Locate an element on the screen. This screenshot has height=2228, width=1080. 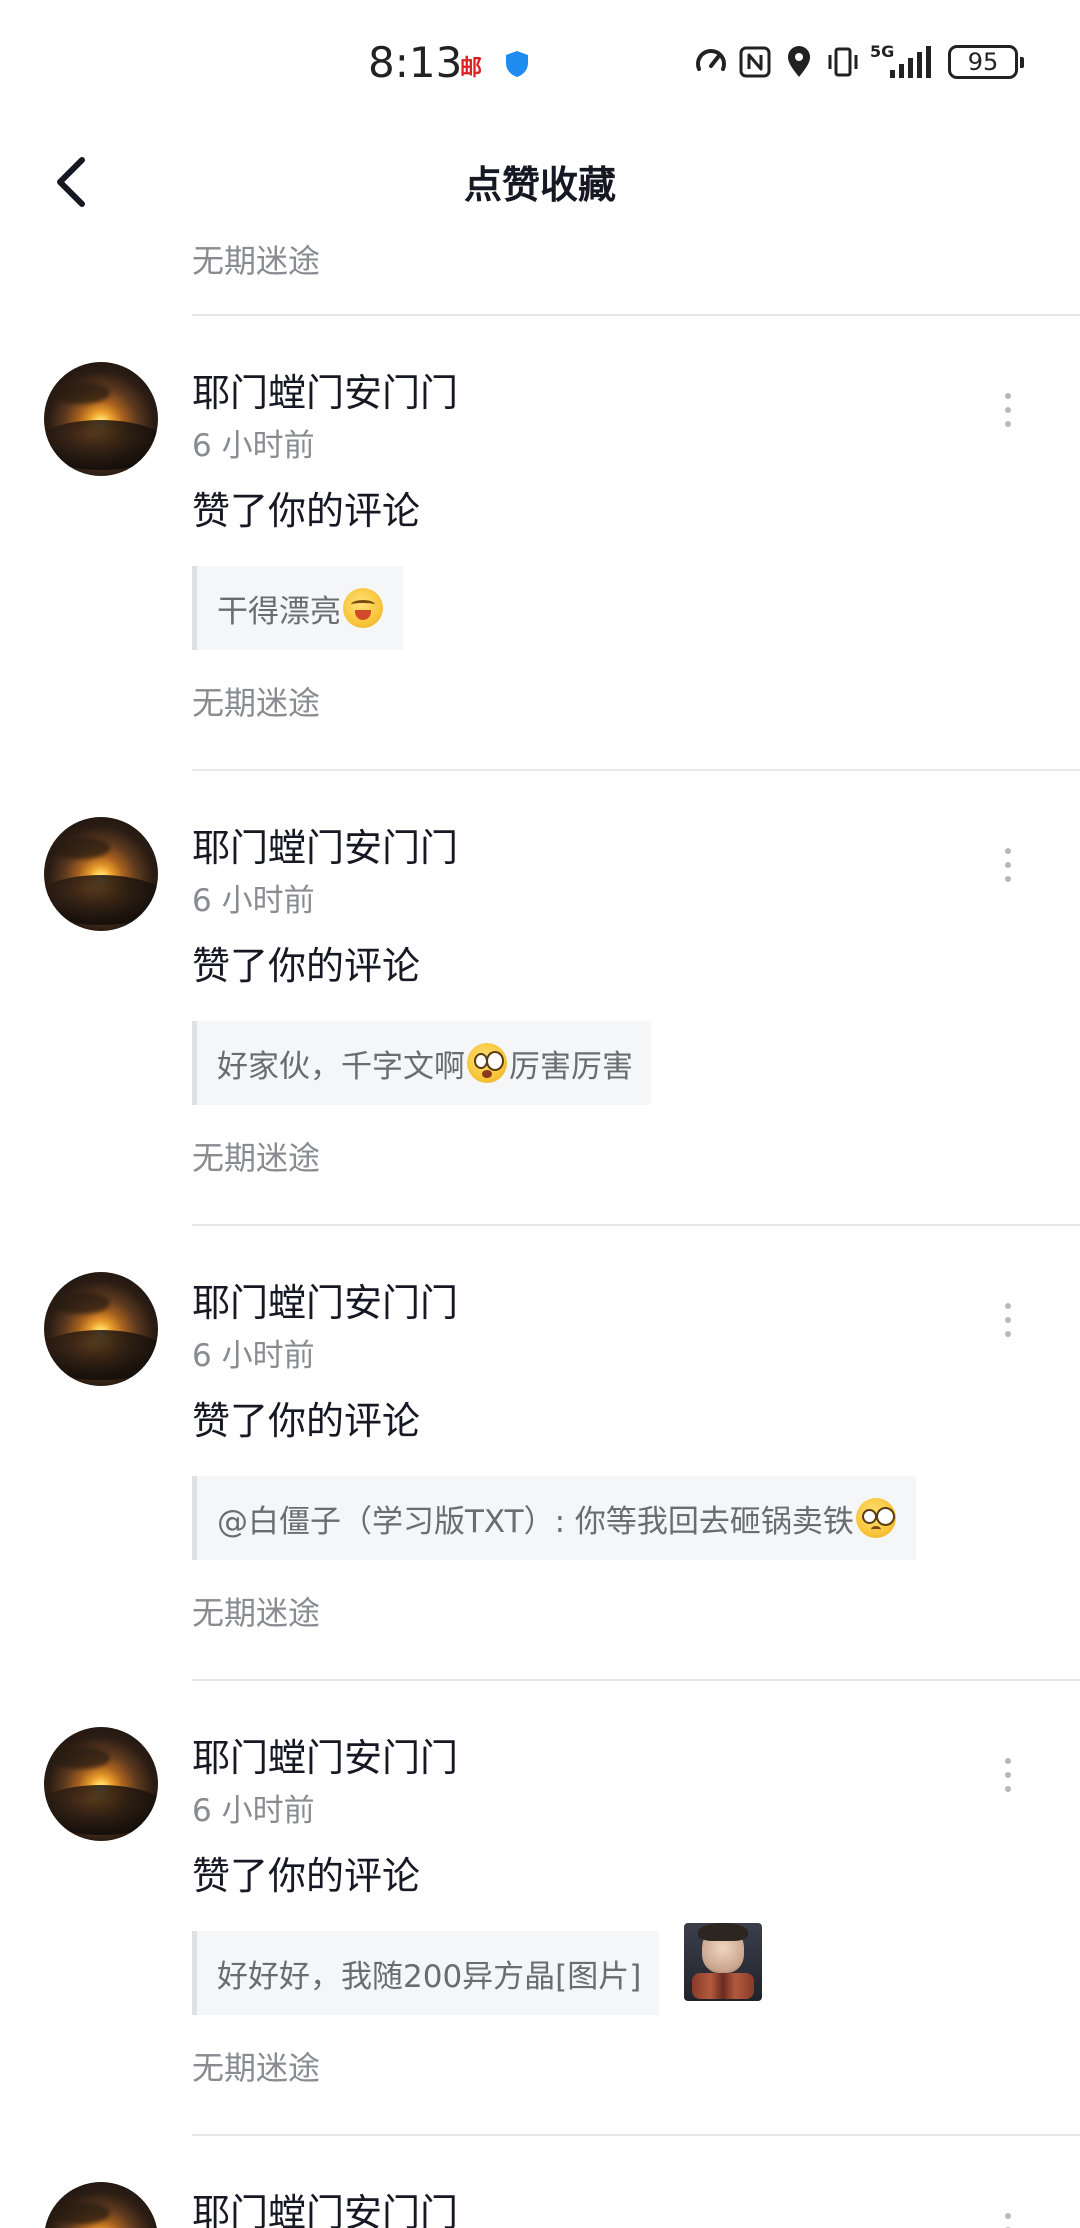
quoted-comment: @白僵子（学习版TXT）: 你等我回去砸锅卖铁 is located at coordinates (554, 1518).